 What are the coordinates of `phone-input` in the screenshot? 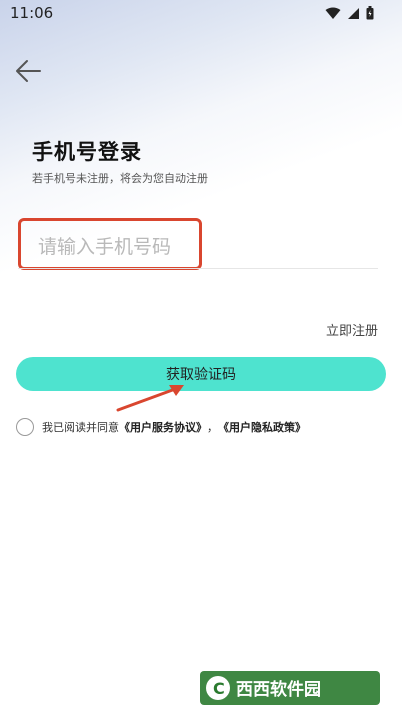 It's located at (203, 247).